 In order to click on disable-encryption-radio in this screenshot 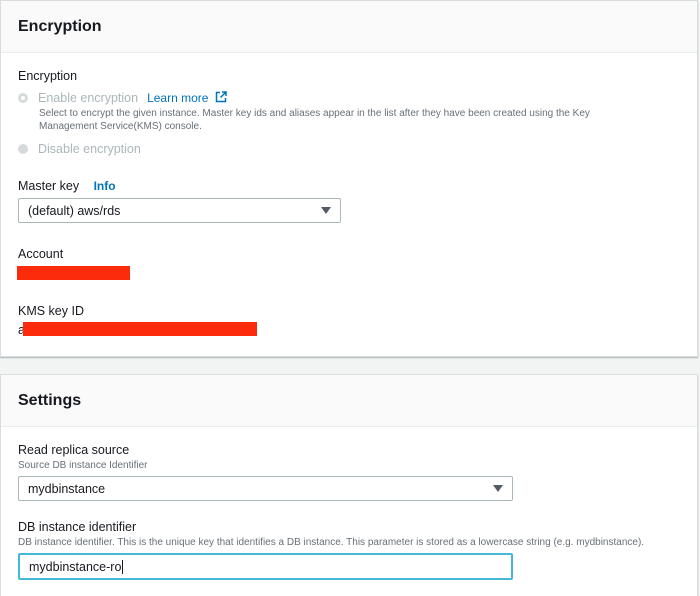, I will do `click(23, 149)`.